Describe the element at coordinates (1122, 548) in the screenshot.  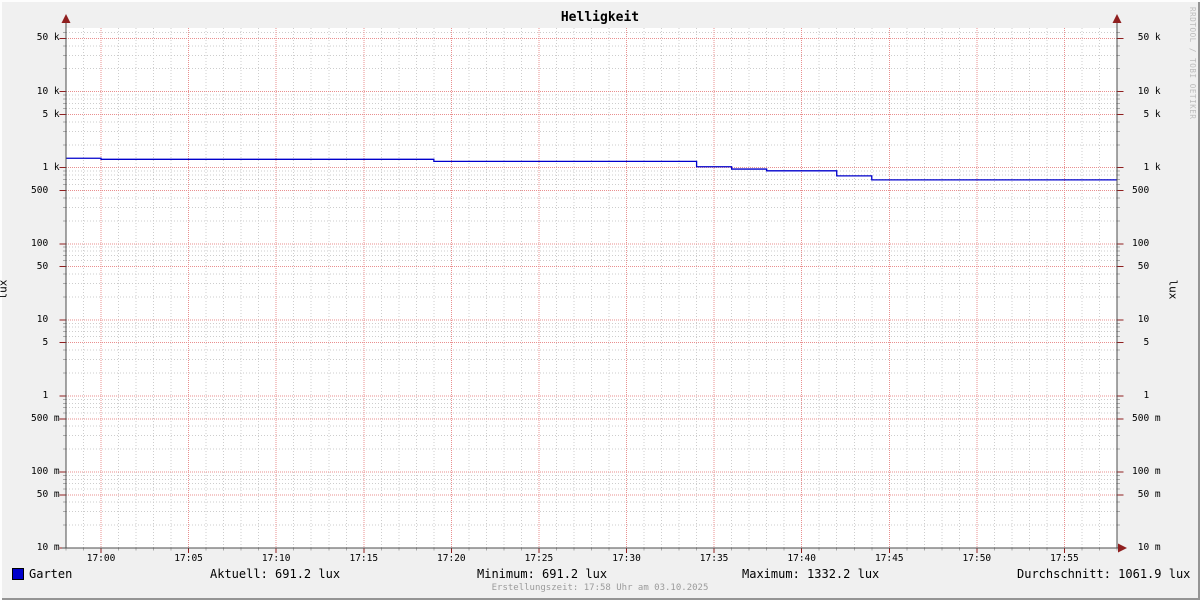
I see `x-axis-arrow` at that location.